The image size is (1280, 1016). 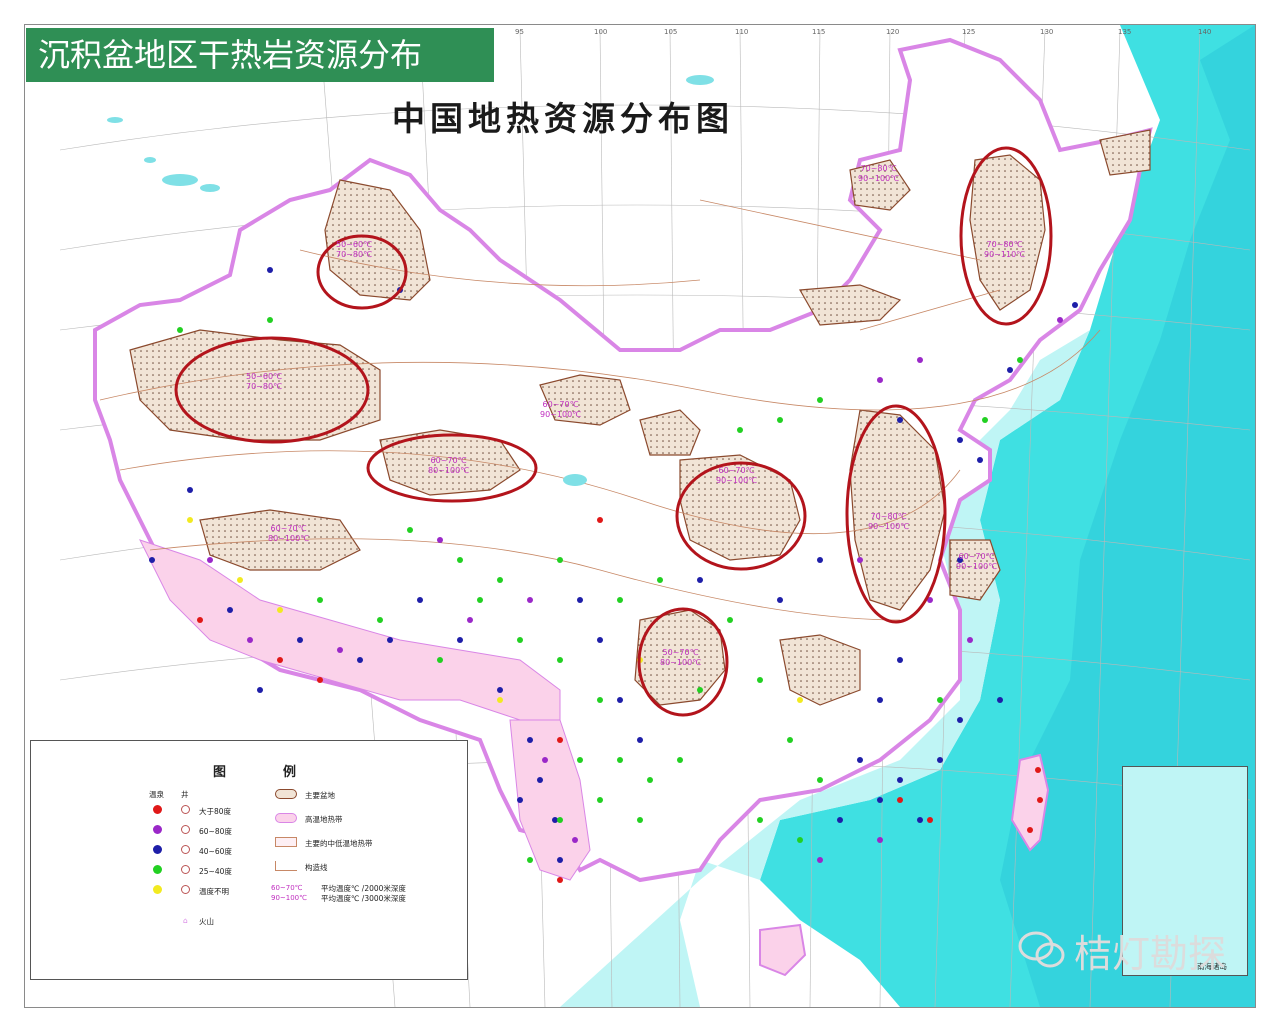 I want to click on basin-swatch-icon, so click(x=286, y=794).